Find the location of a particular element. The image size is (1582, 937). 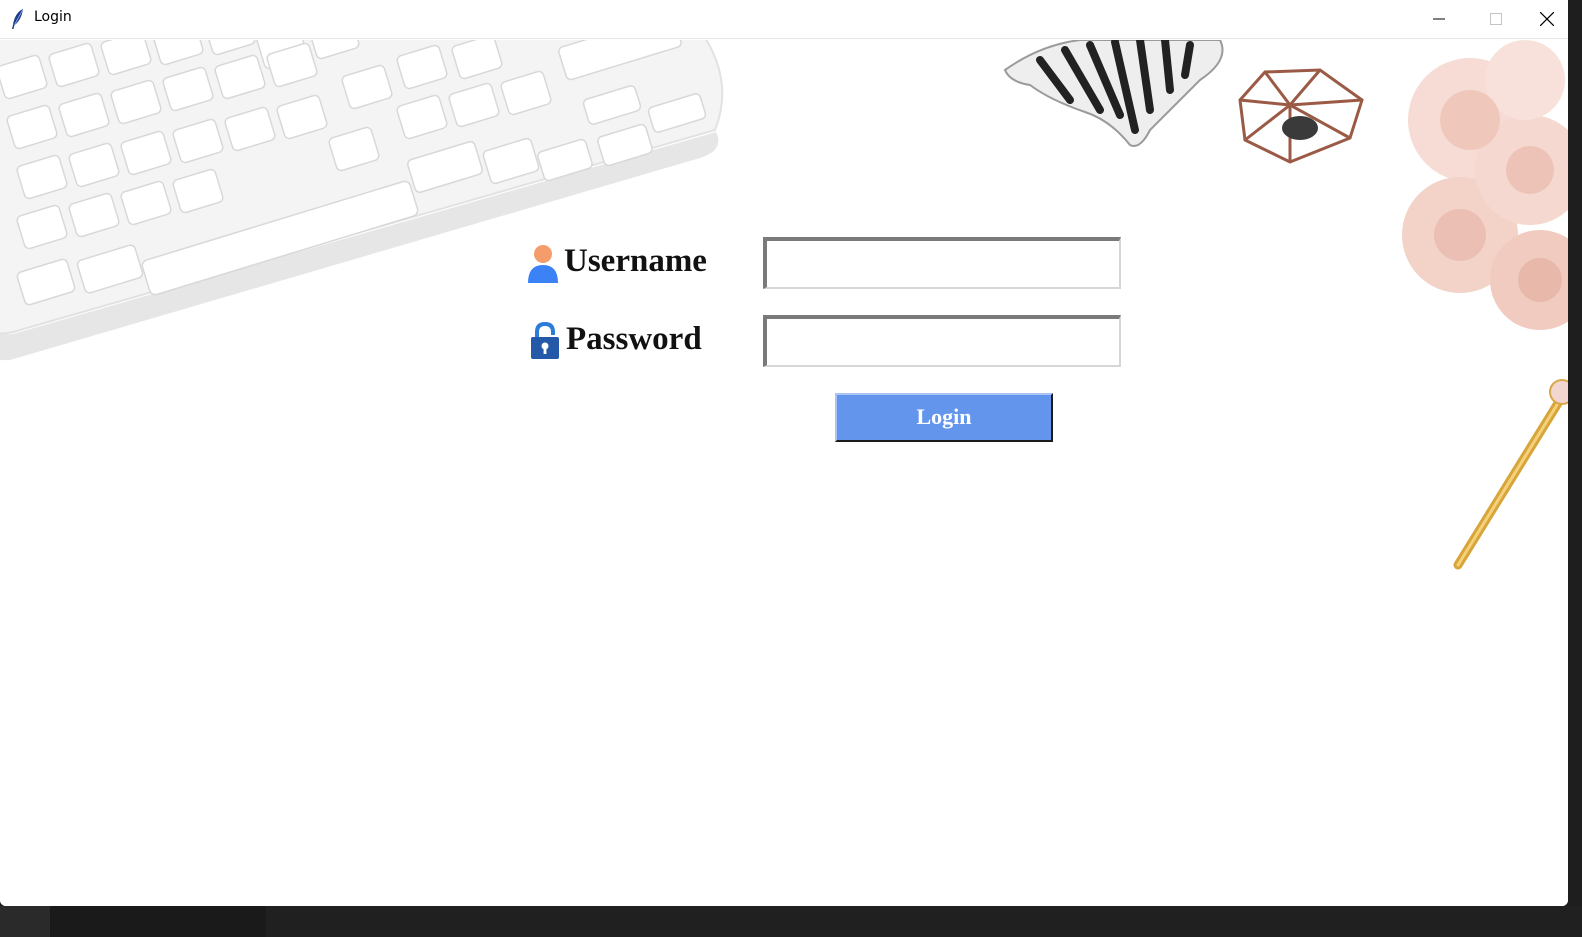

username-label: Username is located at coordinates (635, 261).